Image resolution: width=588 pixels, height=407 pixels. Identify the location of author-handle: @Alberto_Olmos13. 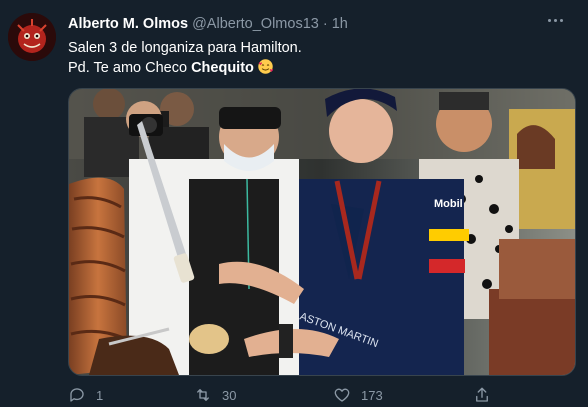
(255, 24).